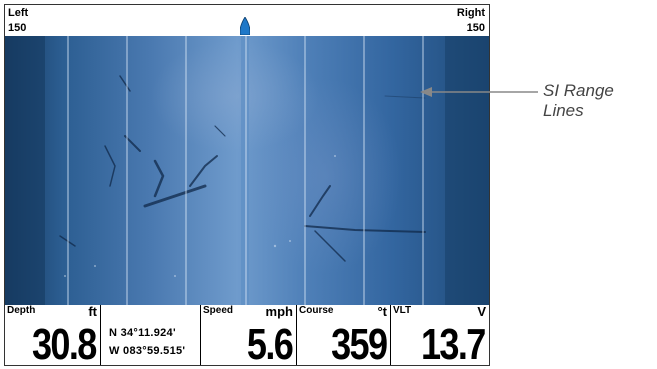 The image size is (657, 369). Describe the element at coordinates (142, 333) in the screenshot. I see `latitude-value: N 34°11.924'` at that location.